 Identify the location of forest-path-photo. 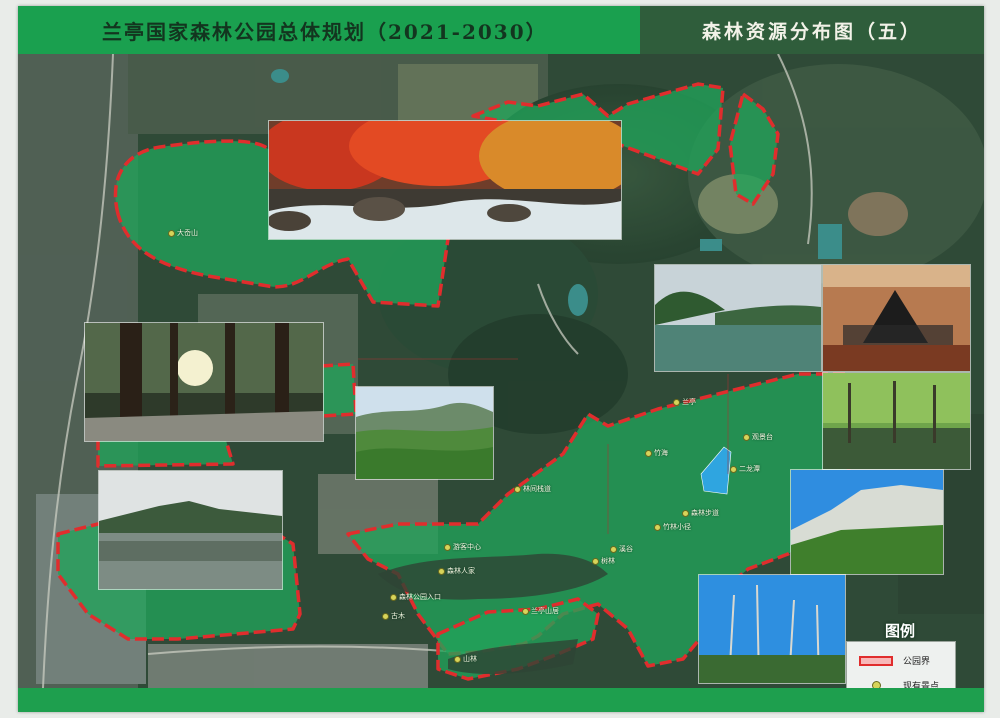
(204, 382).